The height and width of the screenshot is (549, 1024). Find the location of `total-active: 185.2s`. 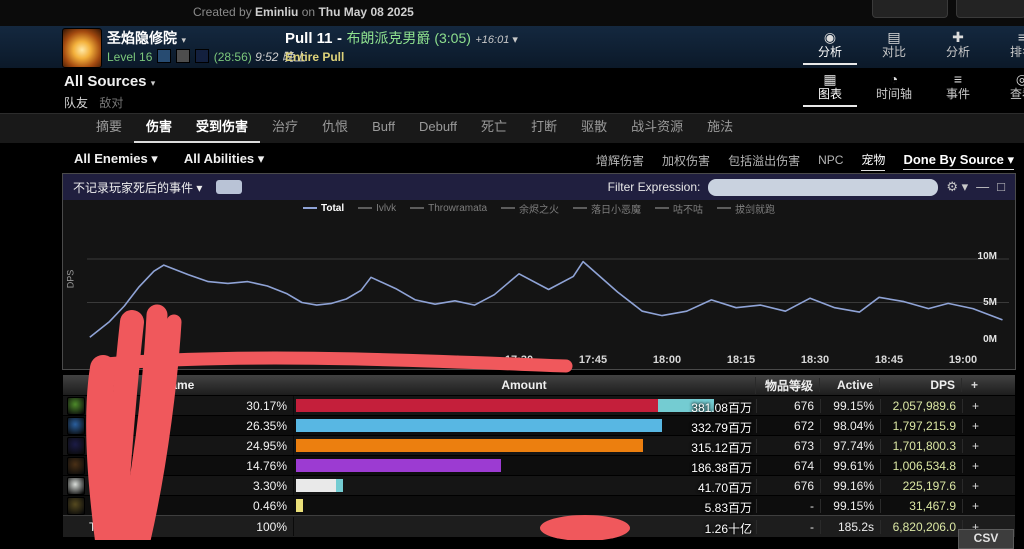

total-active: 185.2s is located at coordinates (850, 526).